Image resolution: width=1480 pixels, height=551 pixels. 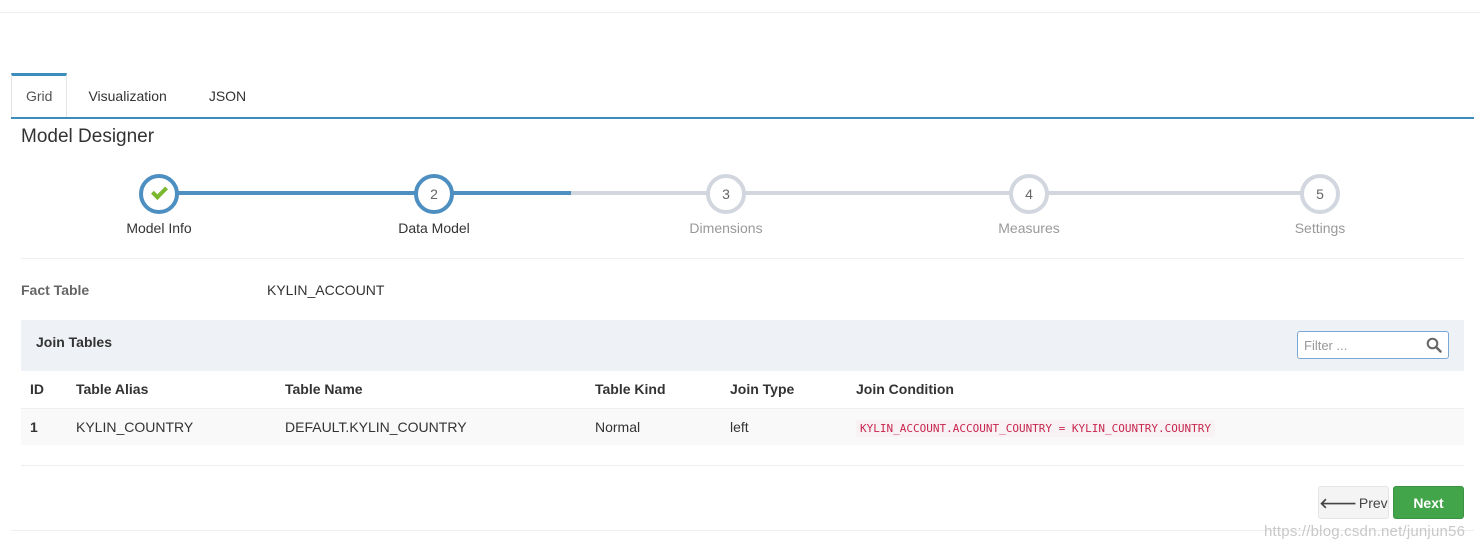 I want to click on wizard-step-measures: 4 Measures, so click(x=1029, y=205).